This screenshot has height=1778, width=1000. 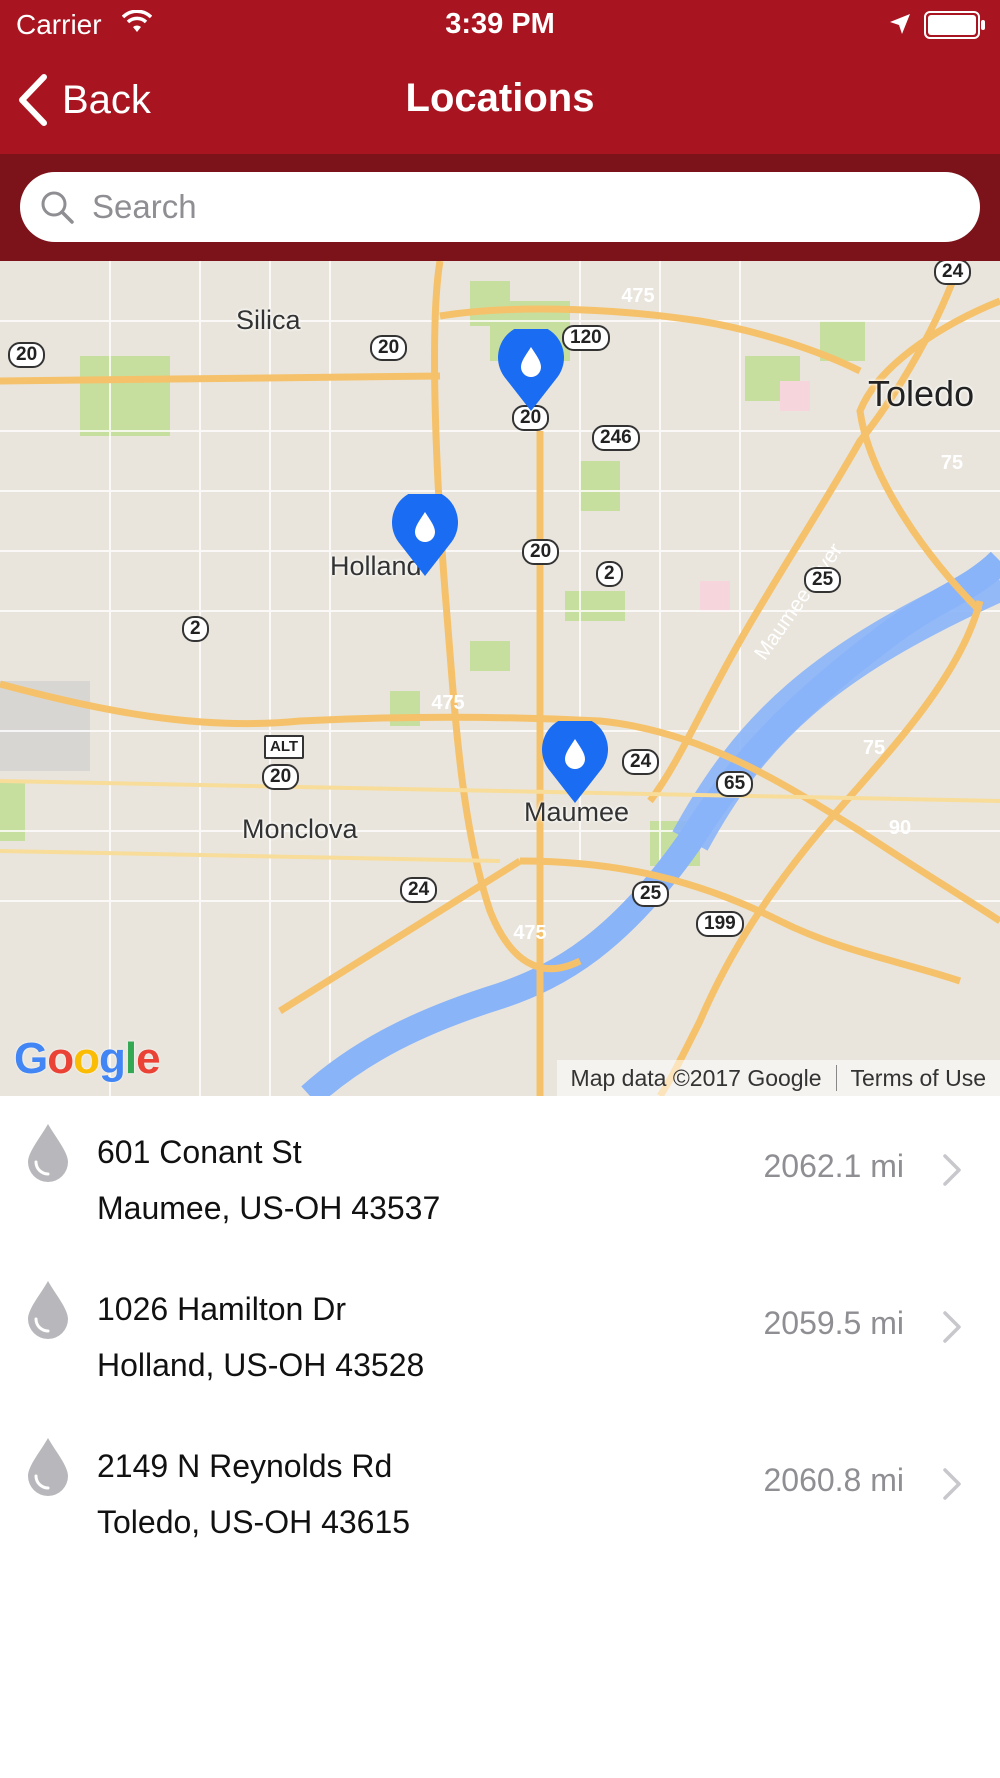 I want to click on address-street: 601 Conant St, so click(x=199, y=1152).